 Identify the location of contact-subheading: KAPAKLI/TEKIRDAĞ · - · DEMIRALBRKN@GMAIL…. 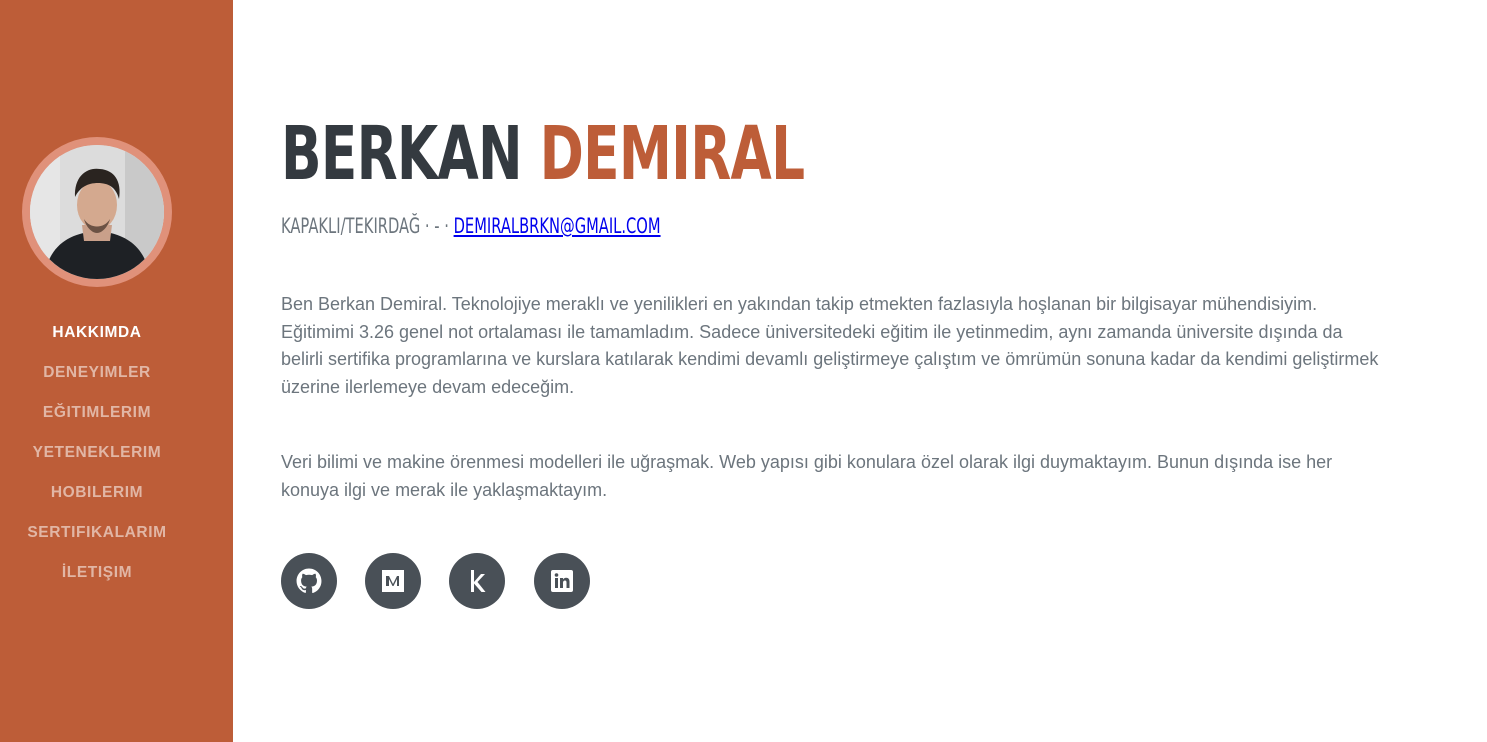
(471, 226).